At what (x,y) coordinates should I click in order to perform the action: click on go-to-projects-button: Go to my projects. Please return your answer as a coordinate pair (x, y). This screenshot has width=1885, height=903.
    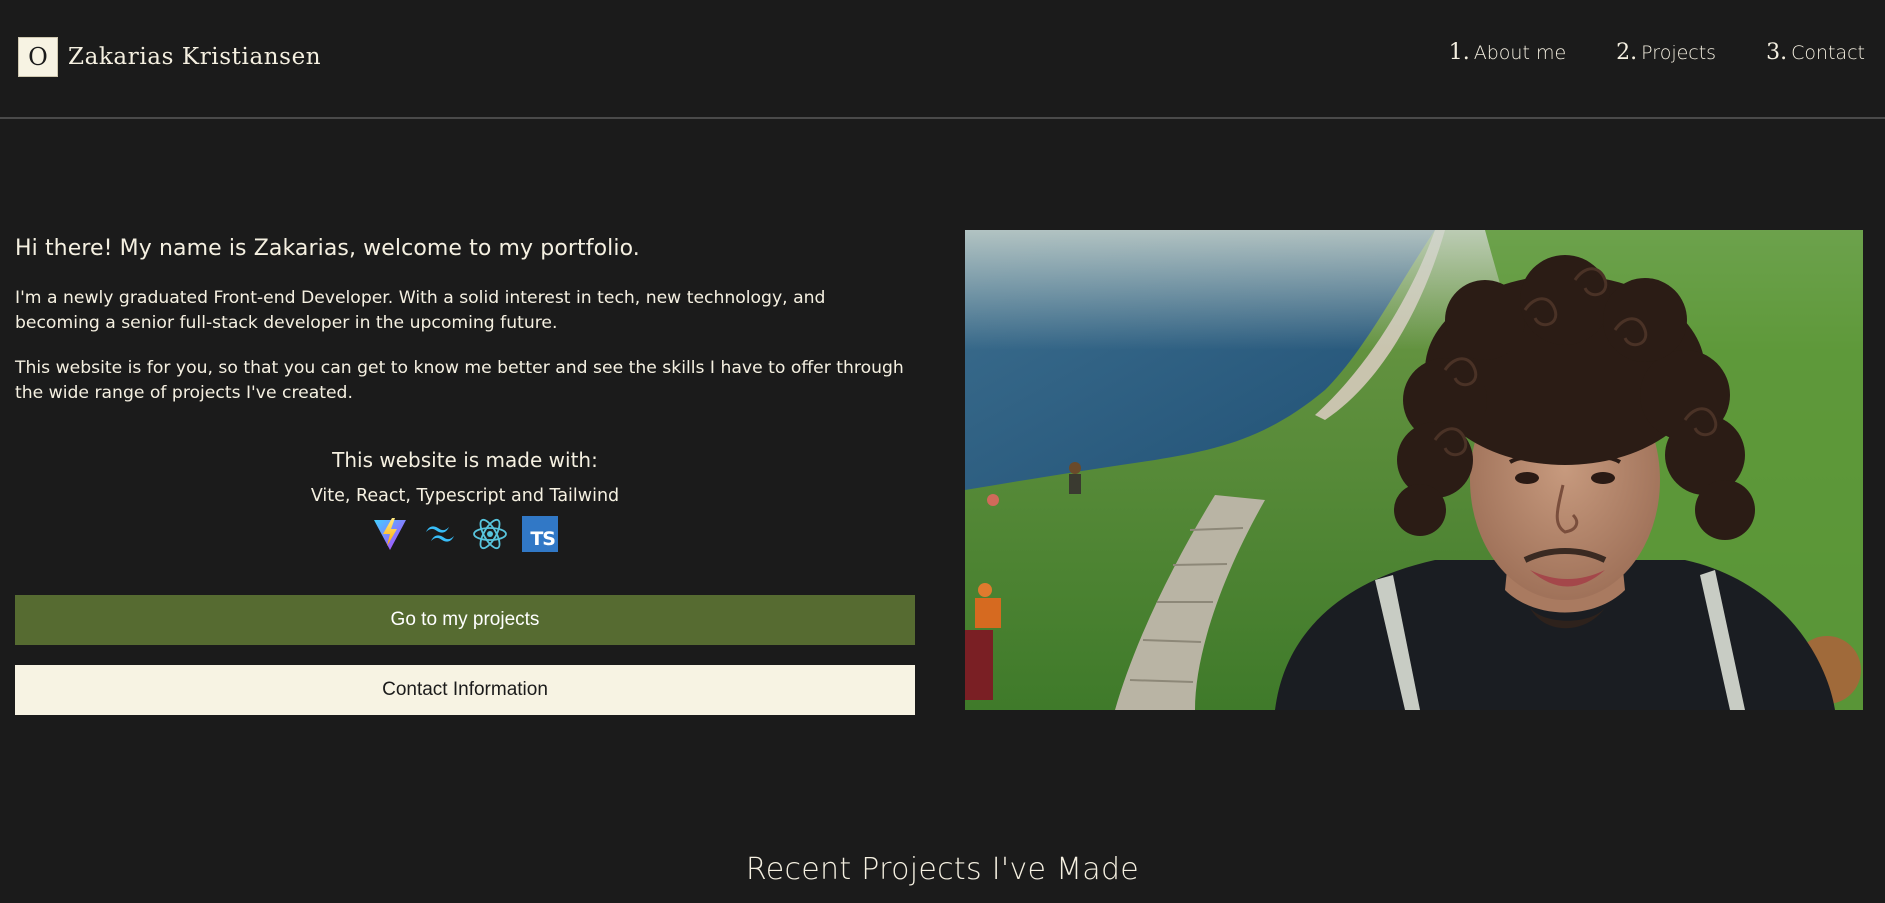
    Looking at the image, I should click on (465, 620).